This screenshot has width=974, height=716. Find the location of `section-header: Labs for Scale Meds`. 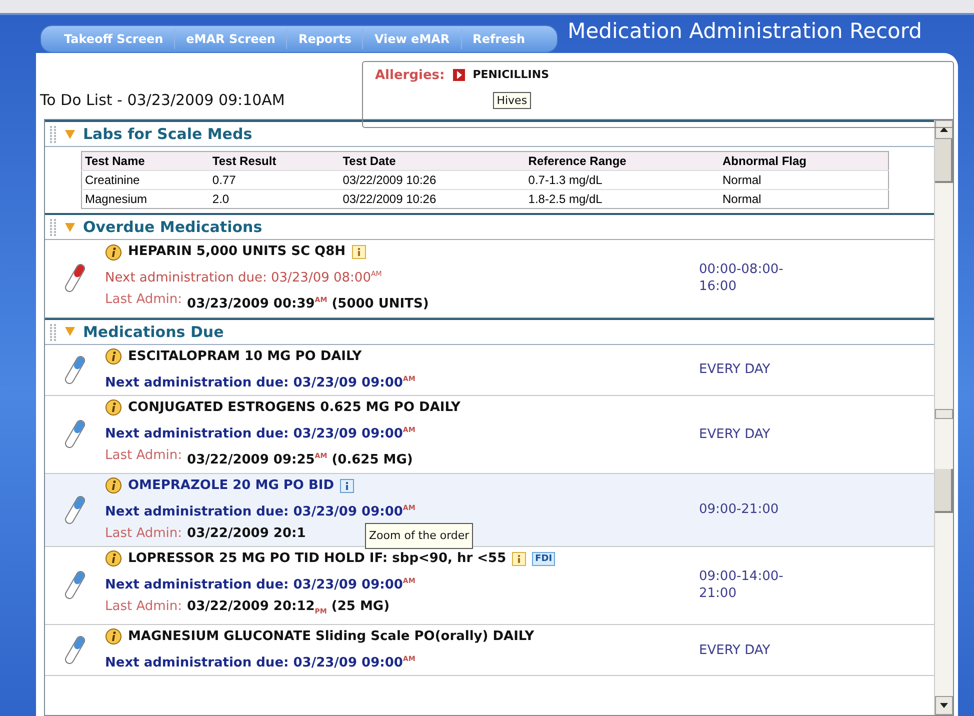

section-header: Labs for Scale Meds is located at coordinates (489, 133).